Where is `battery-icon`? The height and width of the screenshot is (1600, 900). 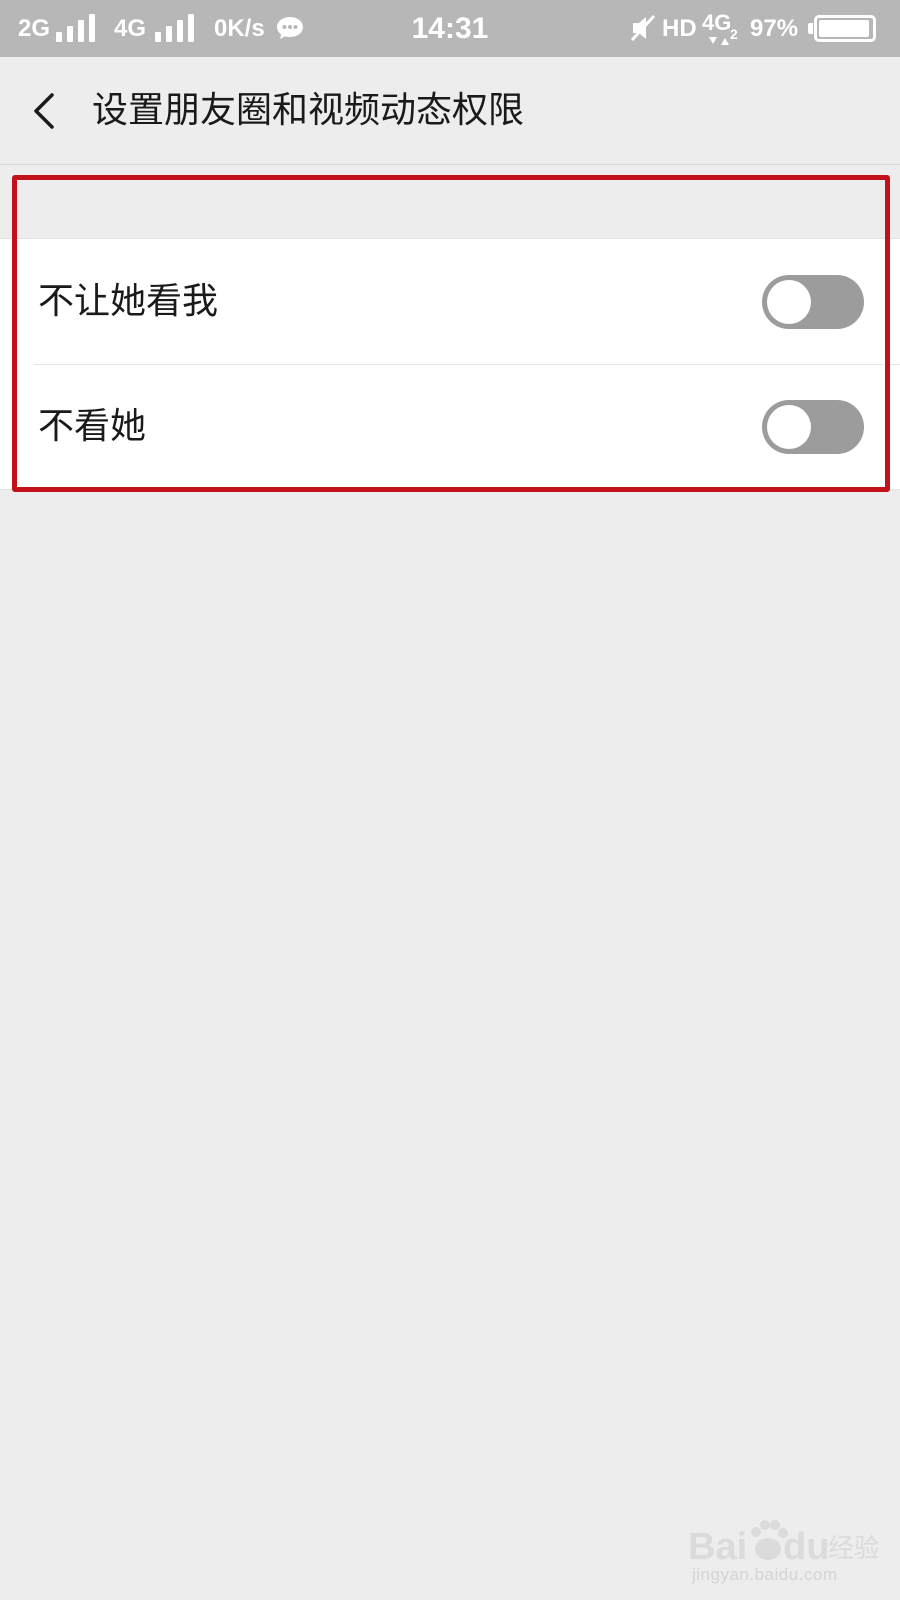
battery-icon is located at coordinates (845, 28).